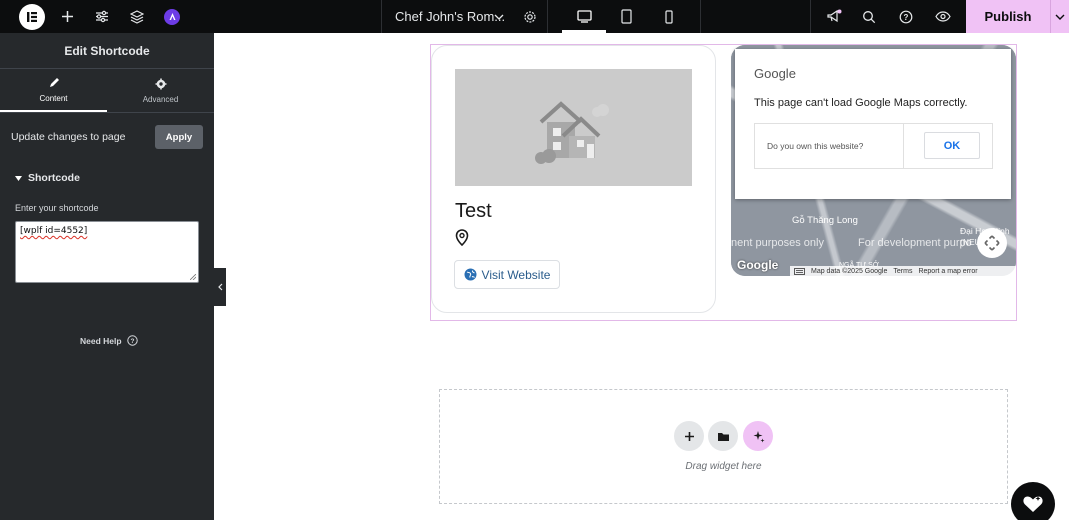 The image size is (1069, 520). Describe the element at coordinates (530, 16) in the screenshot. I see `page-settings-gear-icon` at that location.